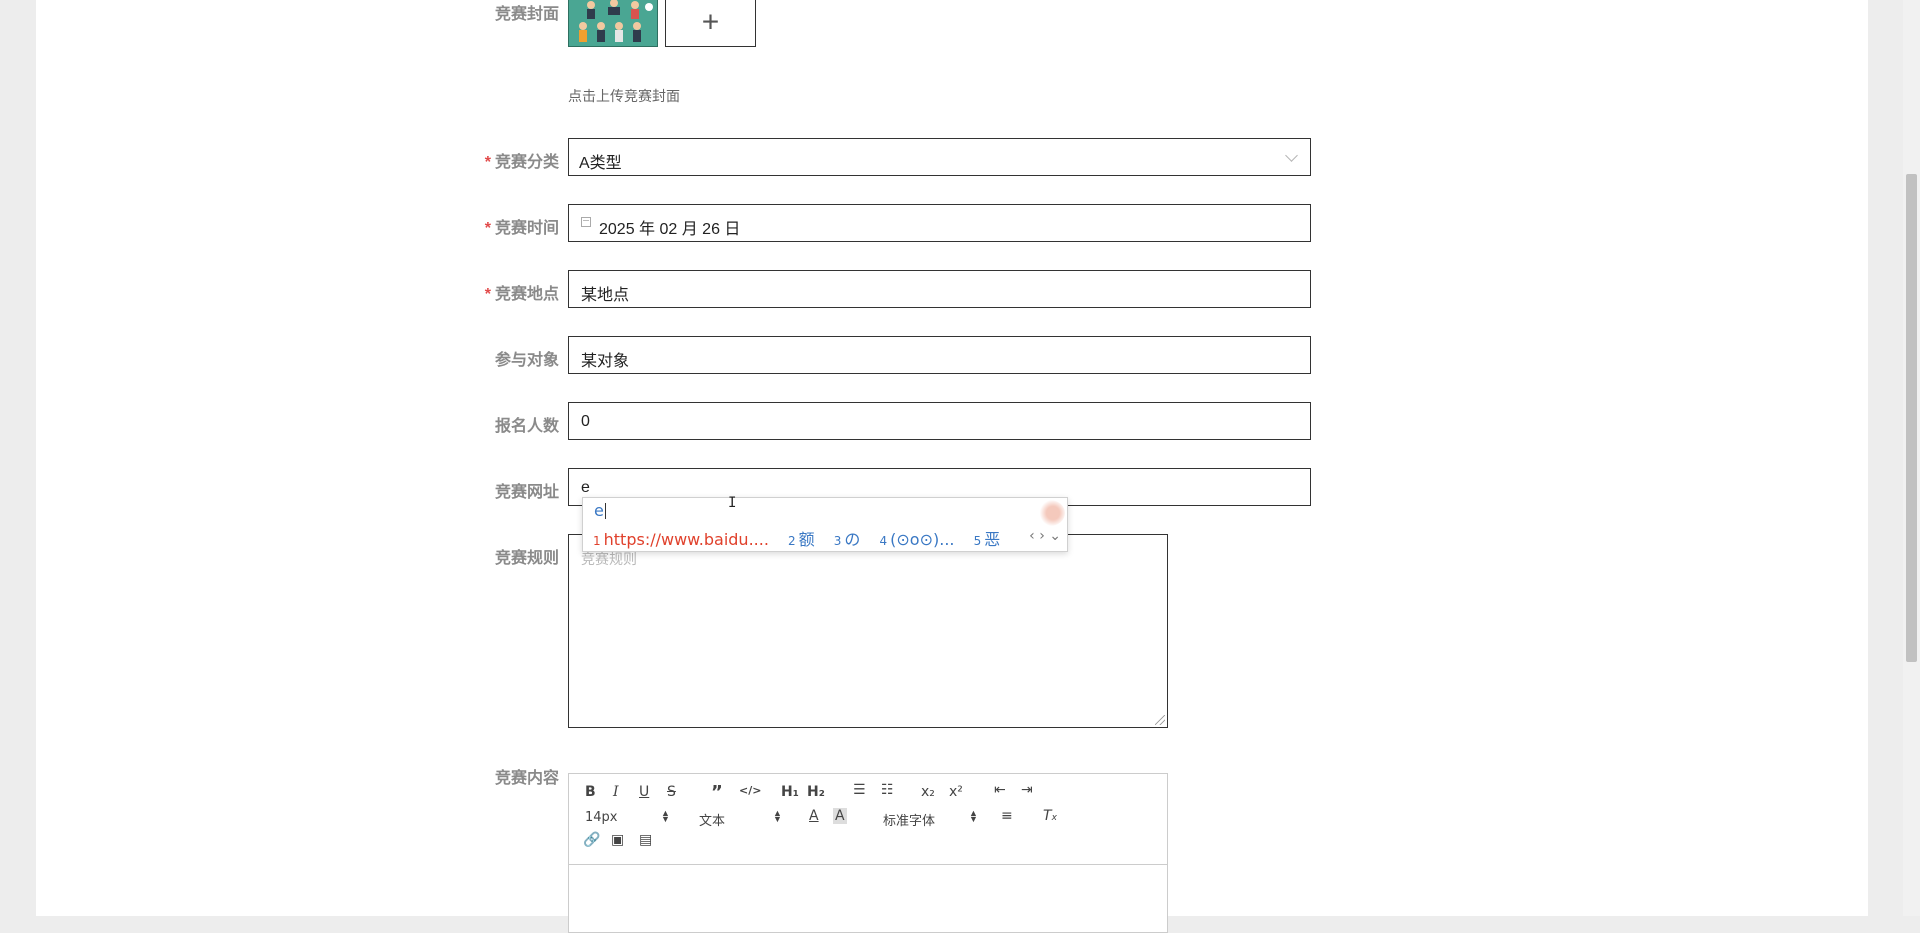 Image resolution: width=1920 pixels, height=933 pixels. I want to click on location-input: 某地点, so click(939, 289).